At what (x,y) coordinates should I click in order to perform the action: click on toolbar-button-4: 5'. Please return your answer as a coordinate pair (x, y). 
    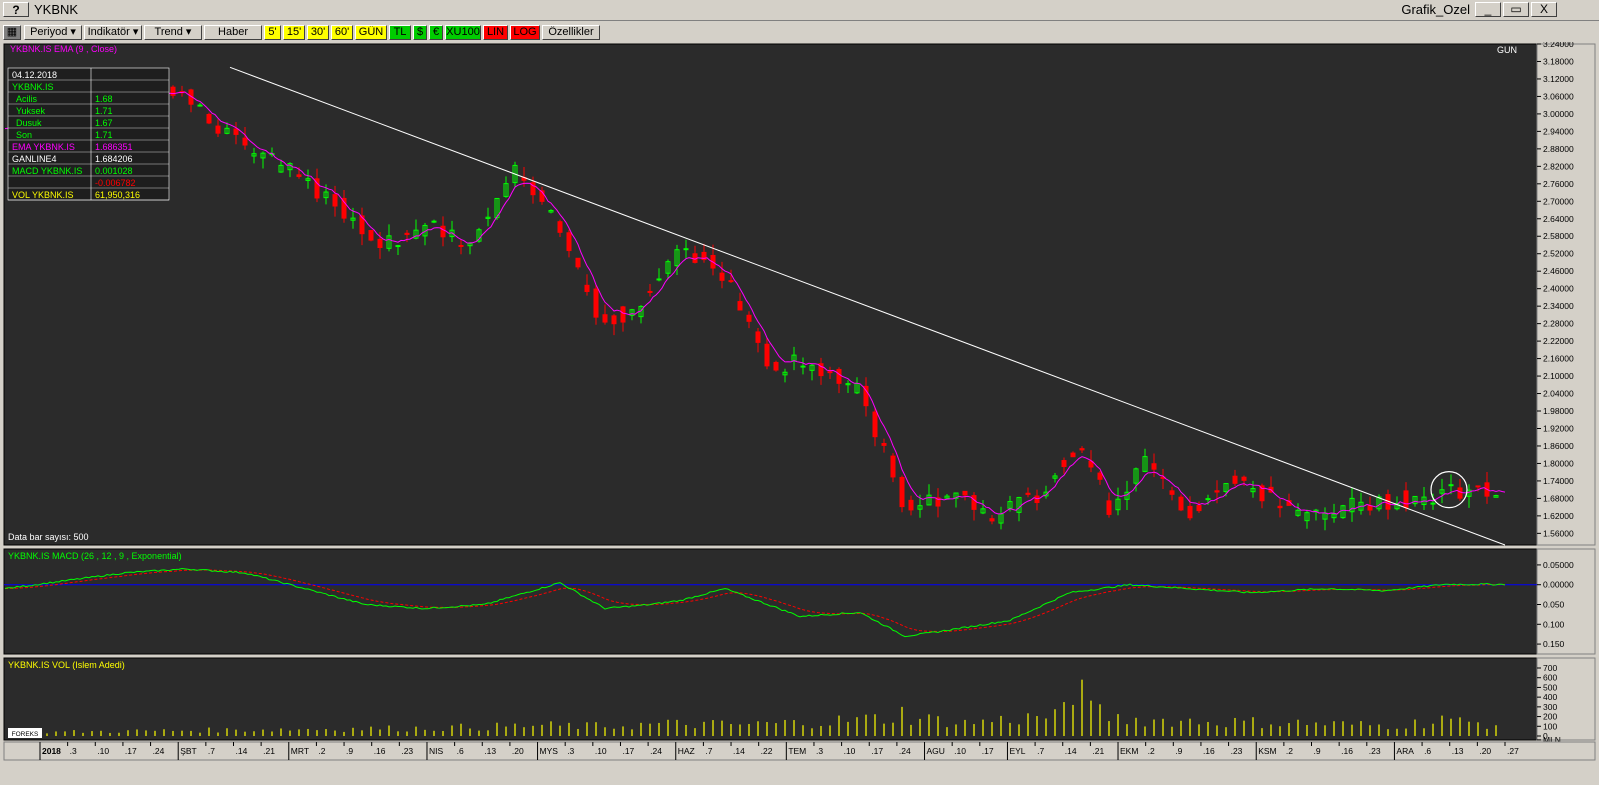
    Looking at the image, I should click on (272, 32).